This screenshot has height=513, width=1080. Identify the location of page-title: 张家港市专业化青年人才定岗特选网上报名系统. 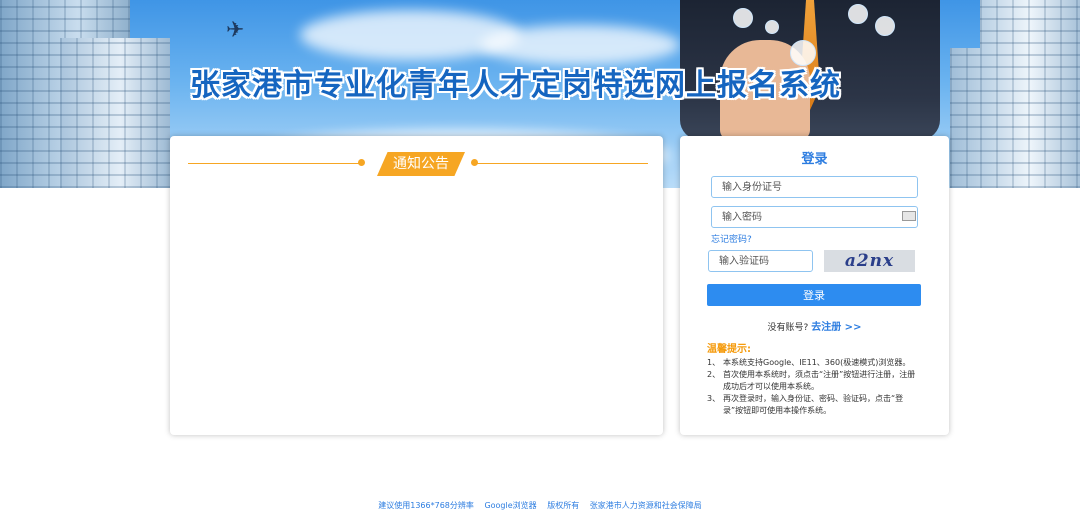
(515, 85).